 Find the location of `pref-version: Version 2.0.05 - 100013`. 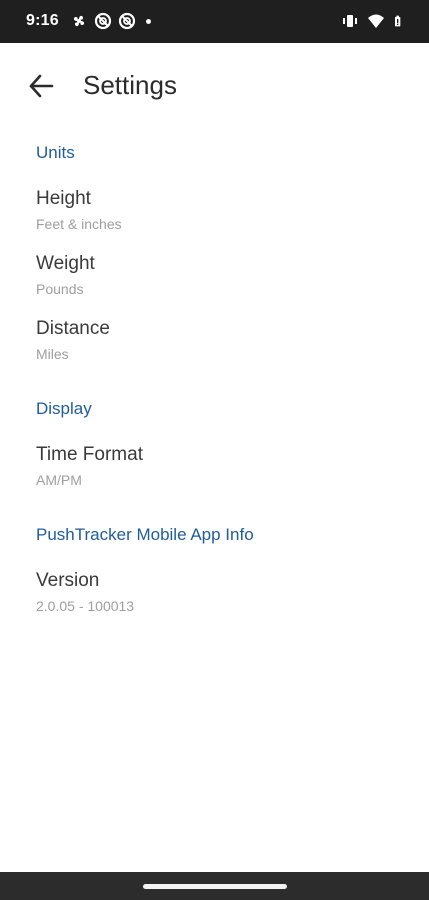

pref-version: Version 2.0.05 - 100013 is located at coordinates (216, 592).